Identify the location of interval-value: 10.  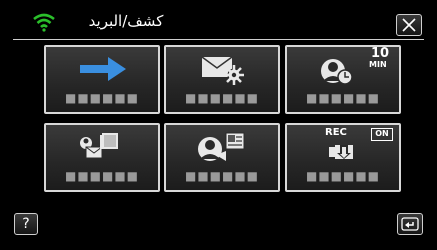
(380, 53).